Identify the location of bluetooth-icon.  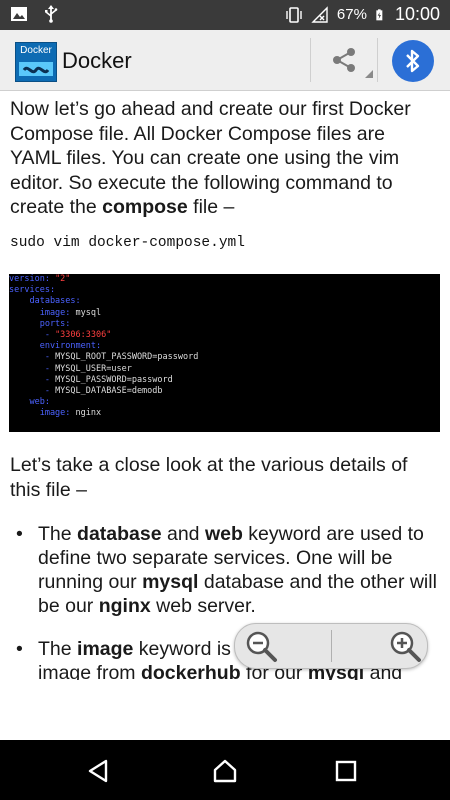
(413, 61).